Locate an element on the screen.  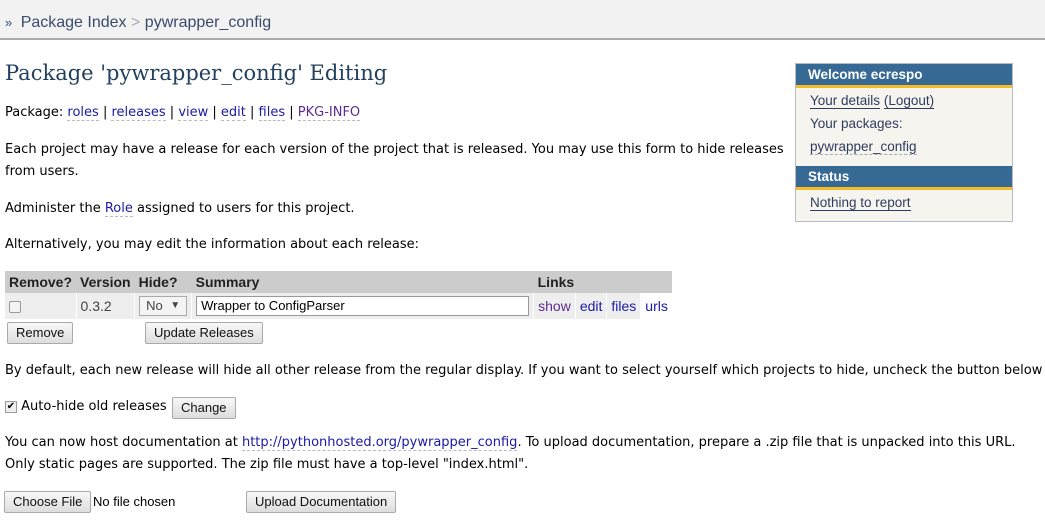
links-cell: urls is located at coordinates (656, 306).